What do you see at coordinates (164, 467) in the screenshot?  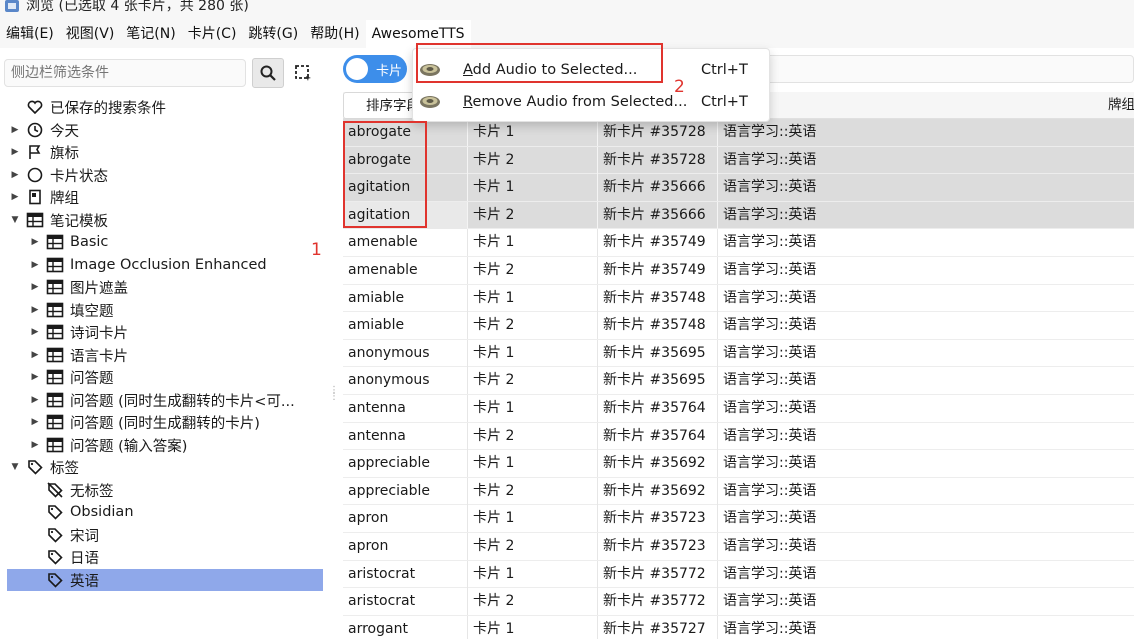 I see `sidebar-item-16: ▼ 标签` at bounding box center [164, 467].